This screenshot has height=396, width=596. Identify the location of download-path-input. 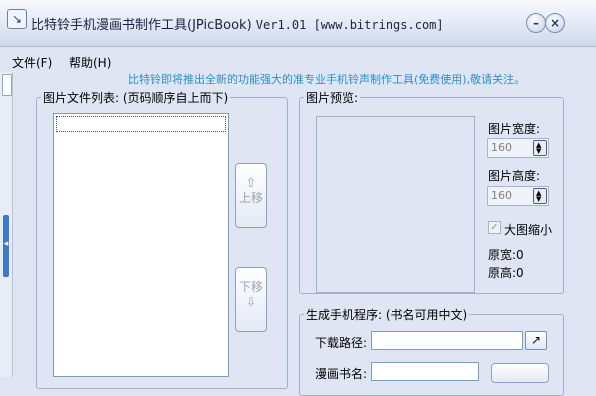
(447, 340).